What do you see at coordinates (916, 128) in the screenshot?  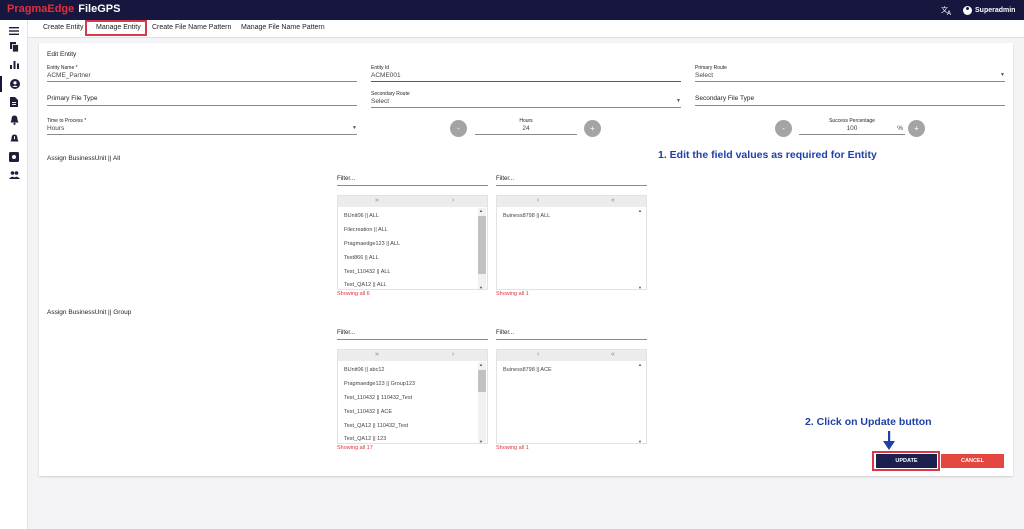 I see `success-increment-button: +` at bounding box center [916, 128].